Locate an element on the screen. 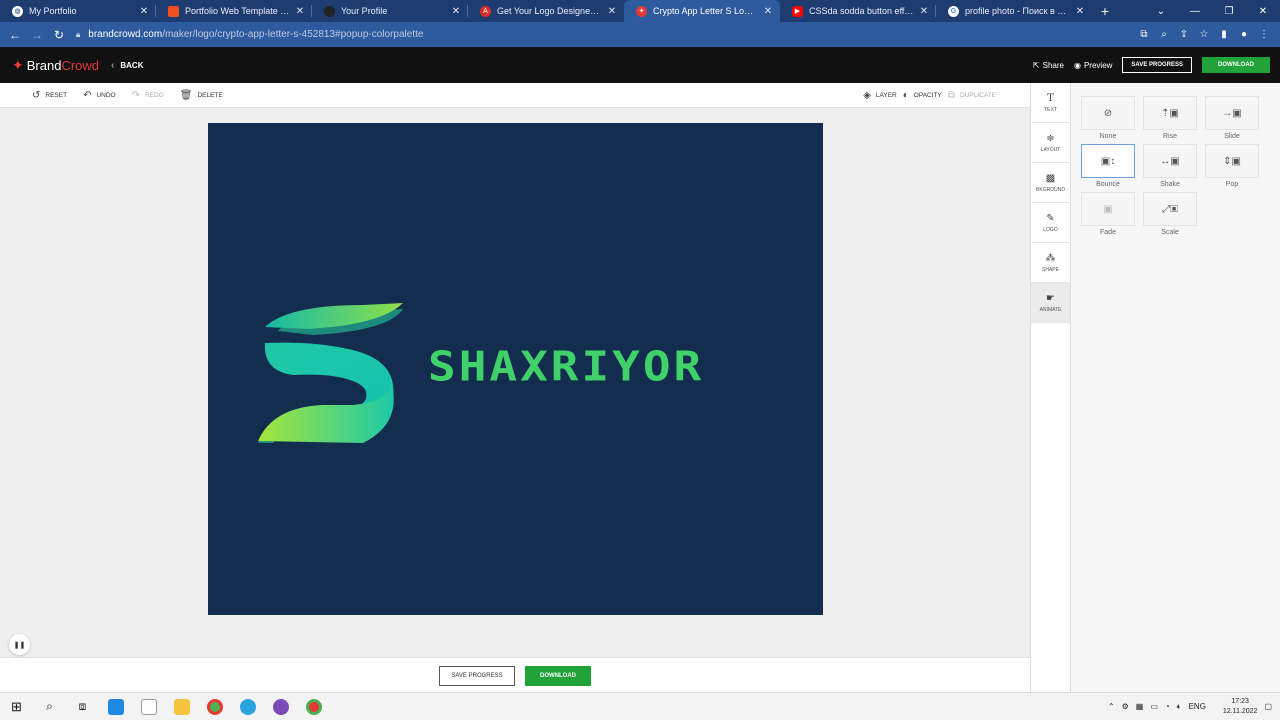  tab-your-profile: Your Profile ✕ is located at coordinates (390, 11).